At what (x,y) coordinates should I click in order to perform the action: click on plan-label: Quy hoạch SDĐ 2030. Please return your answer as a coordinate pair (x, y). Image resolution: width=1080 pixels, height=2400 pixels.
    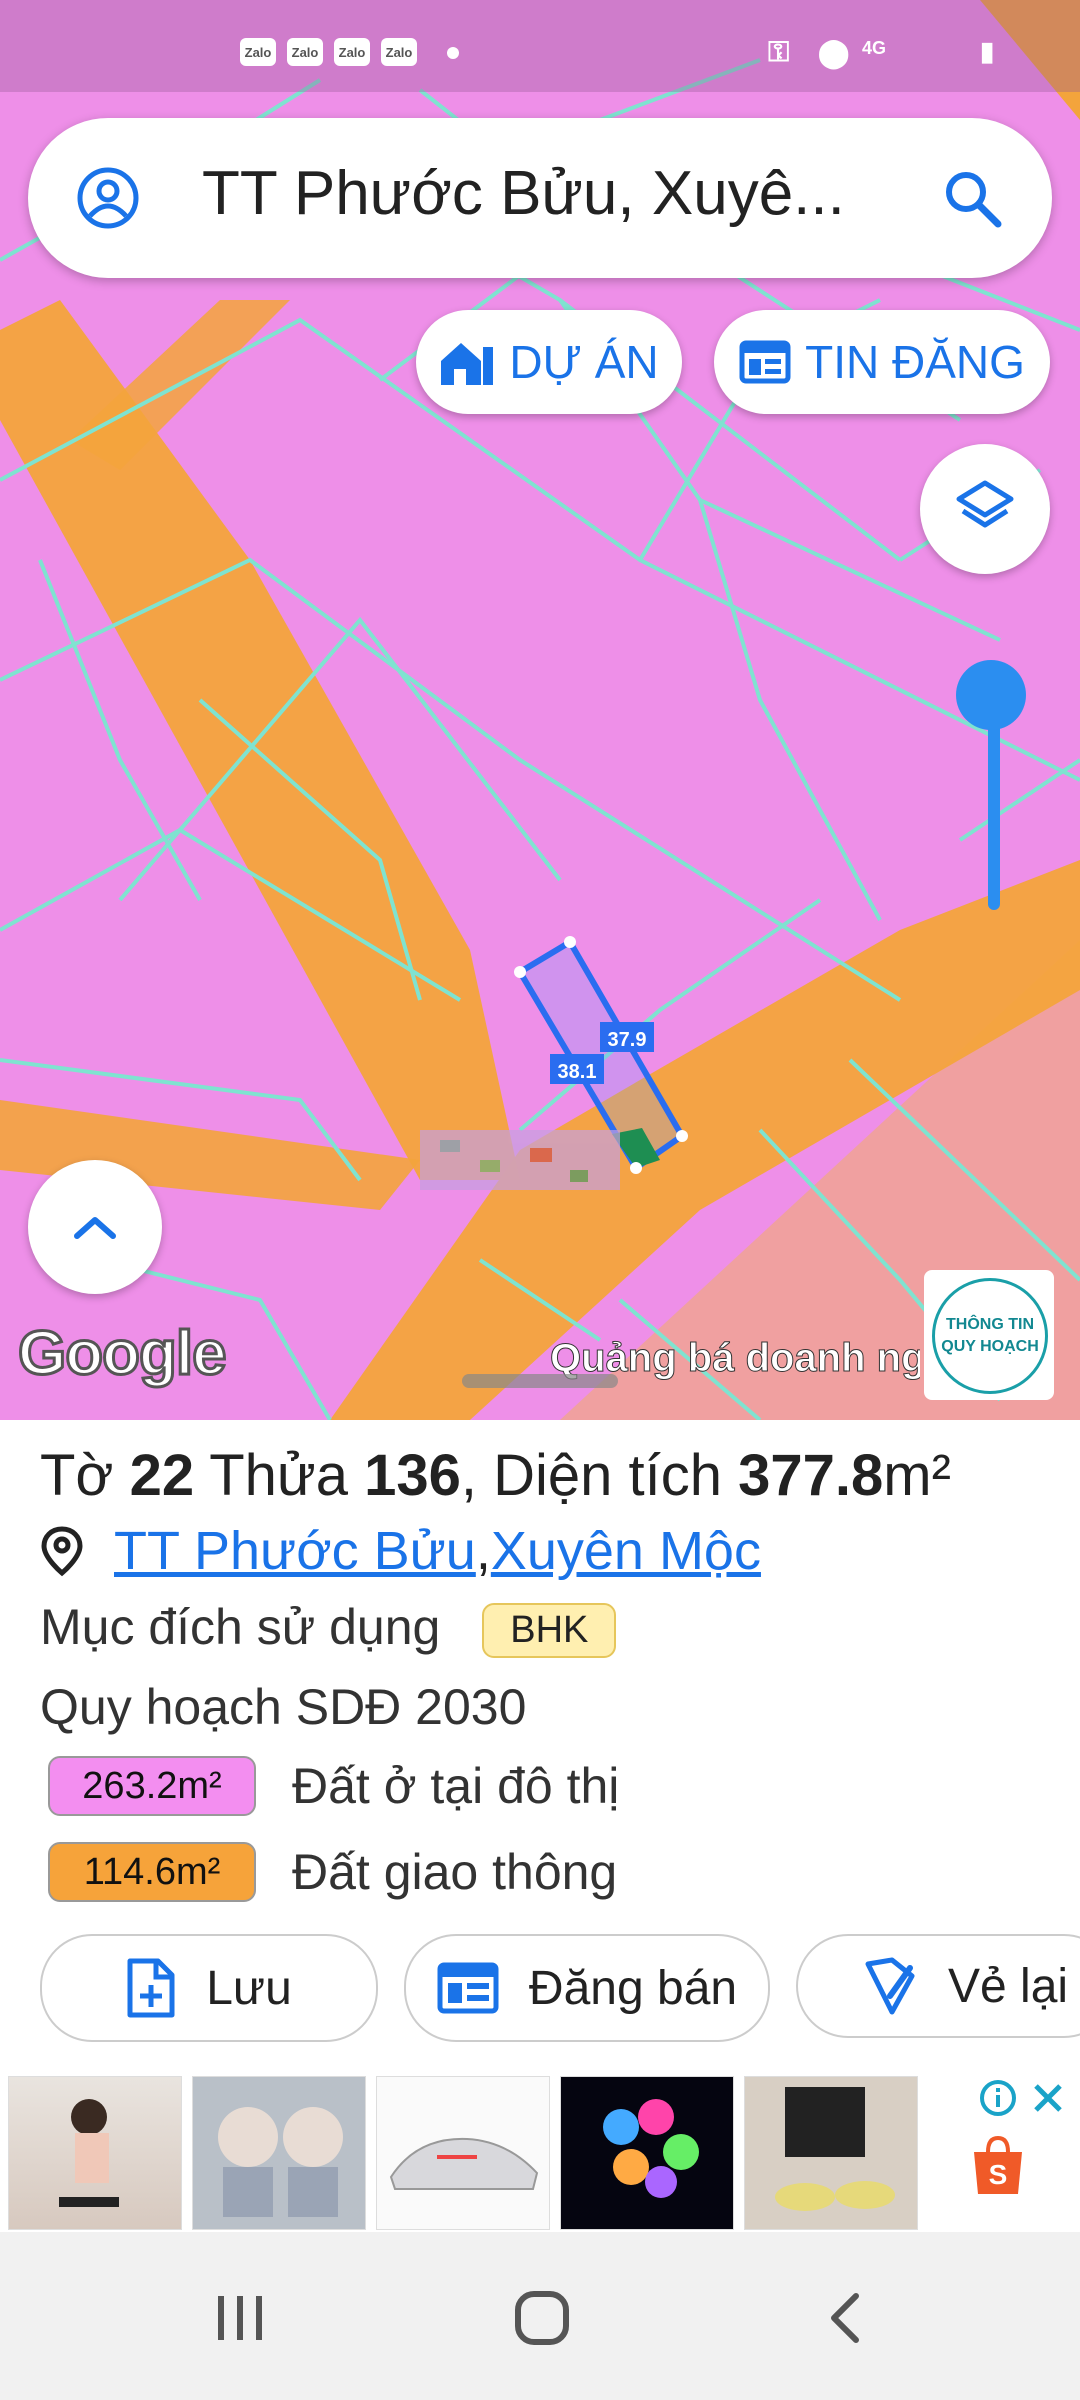
    Looking at the image, I should click on (283, 1707).